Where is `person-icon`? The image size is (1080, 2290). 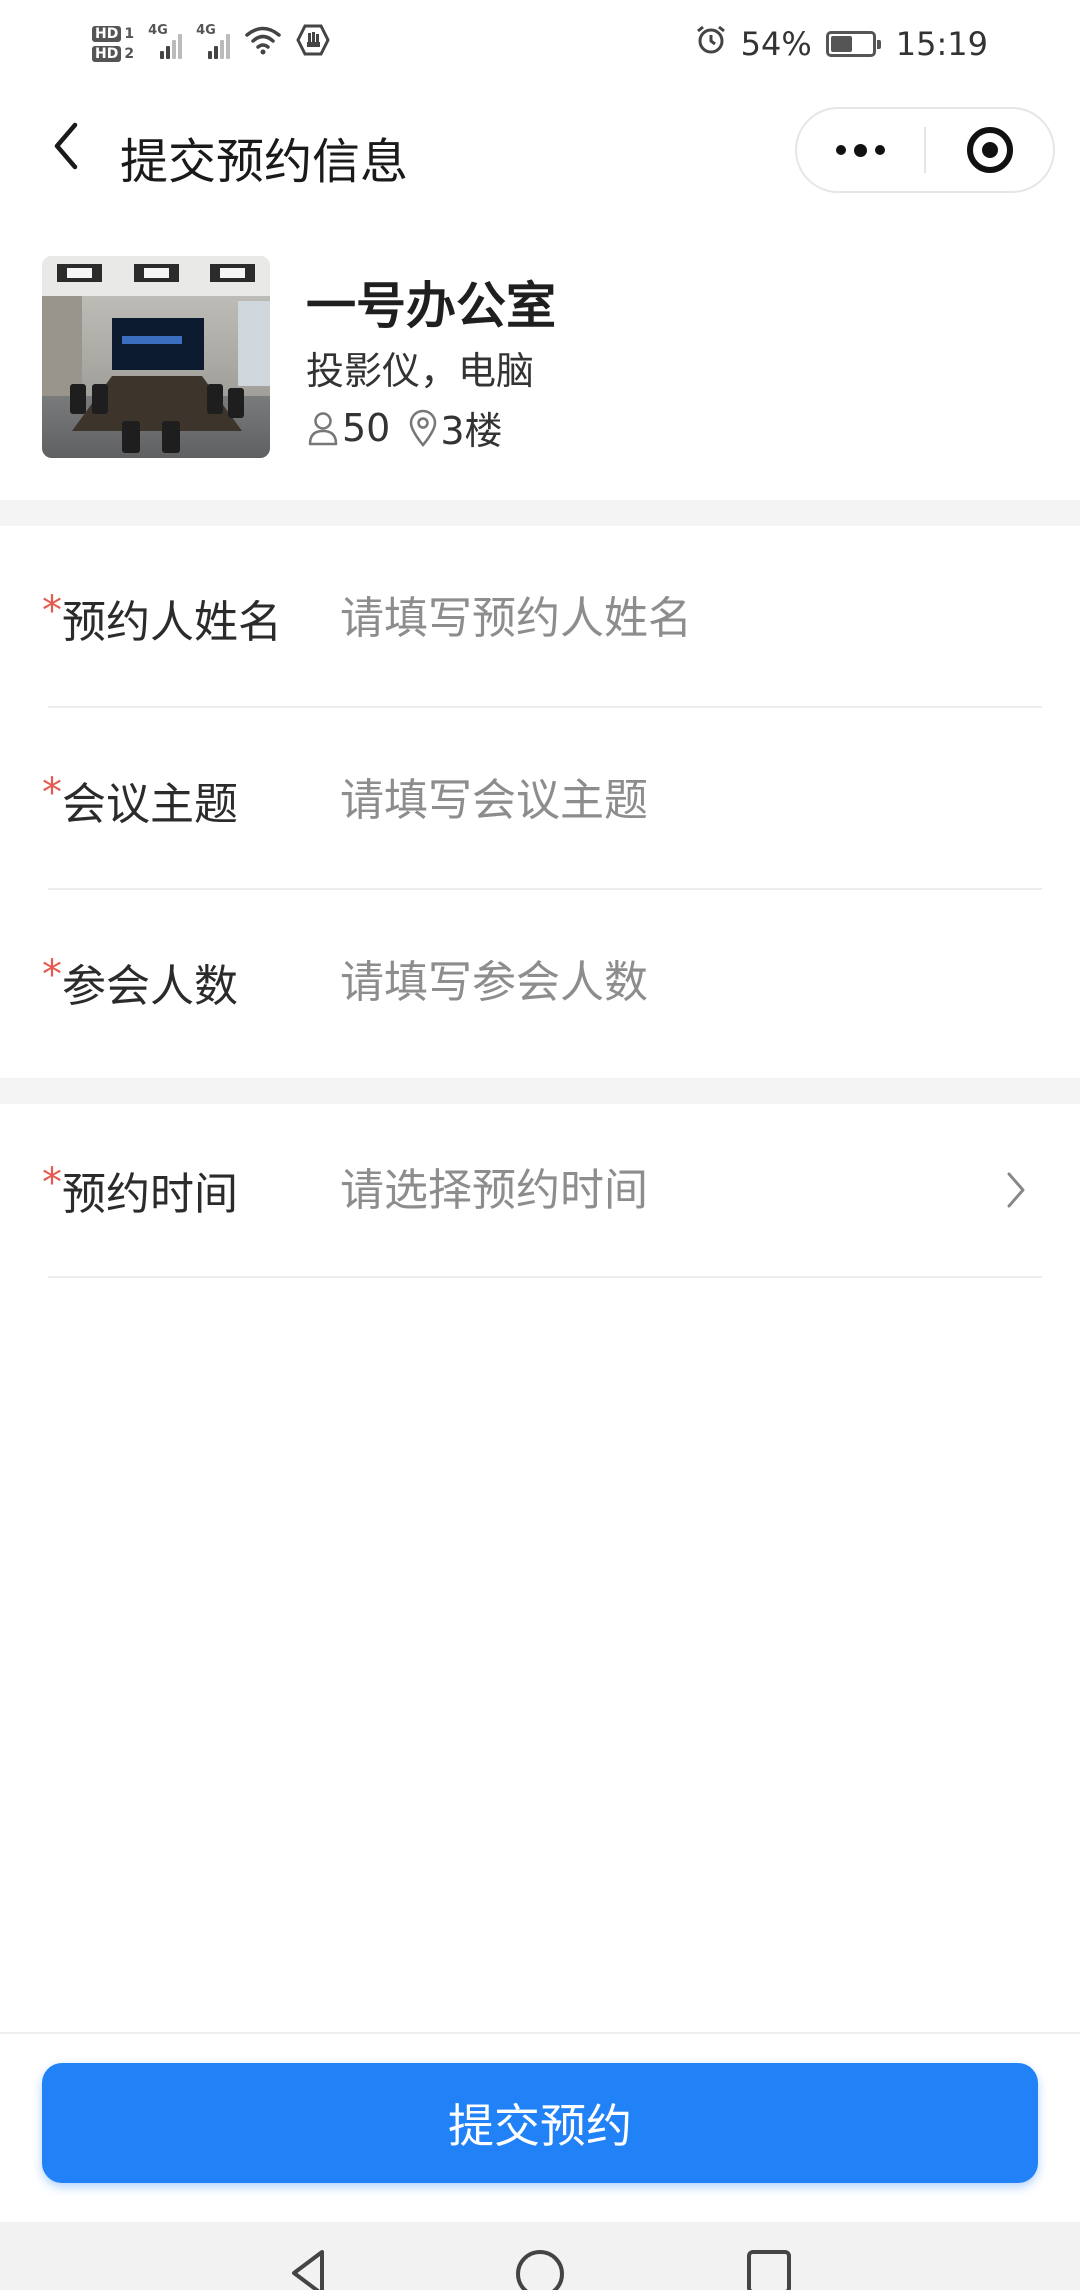
person-icon is located at coordinates (323, 428).